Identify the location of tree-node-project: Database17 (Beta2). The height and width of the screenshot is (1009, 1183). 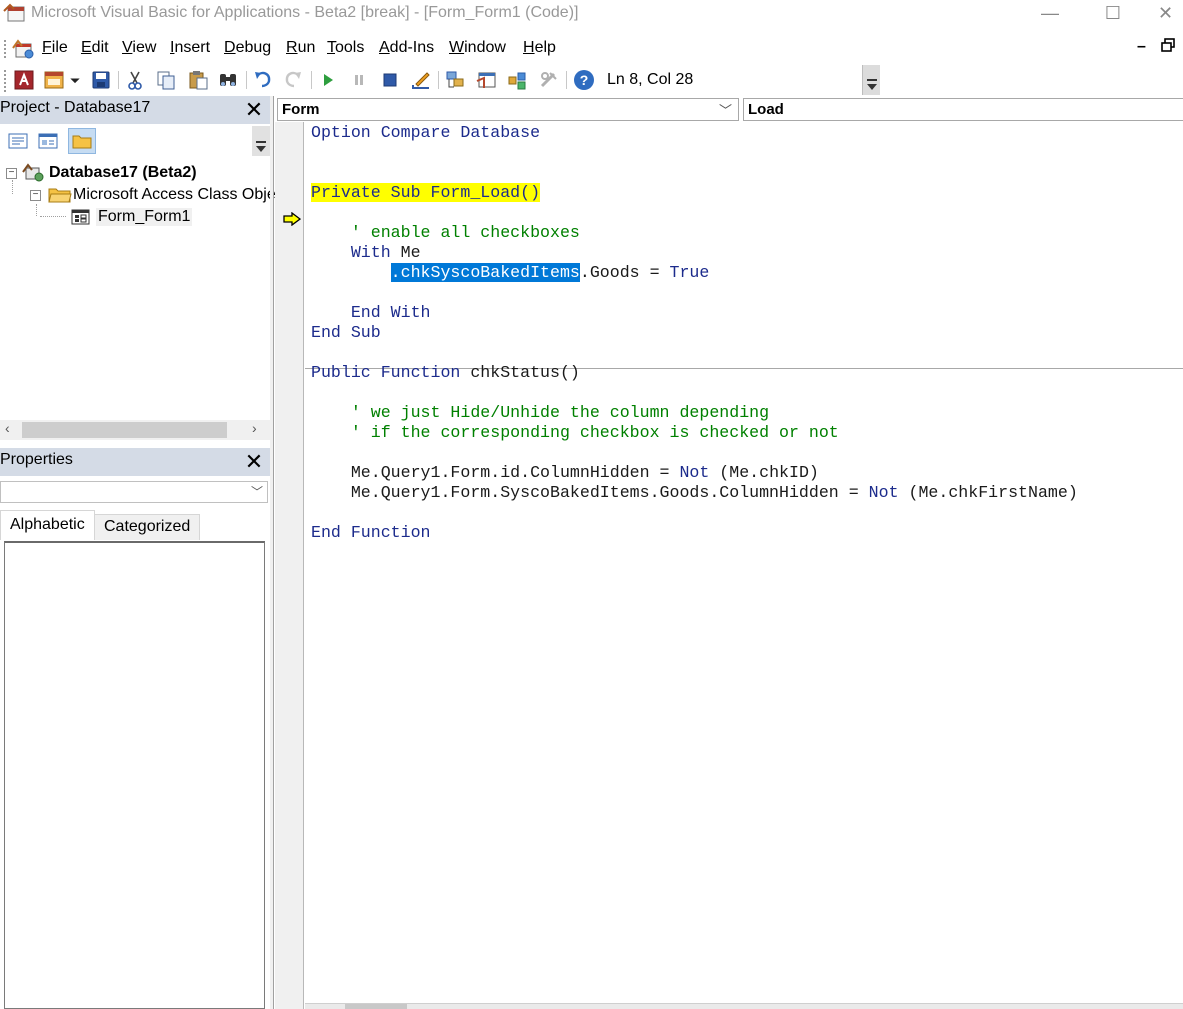
(109, 173).